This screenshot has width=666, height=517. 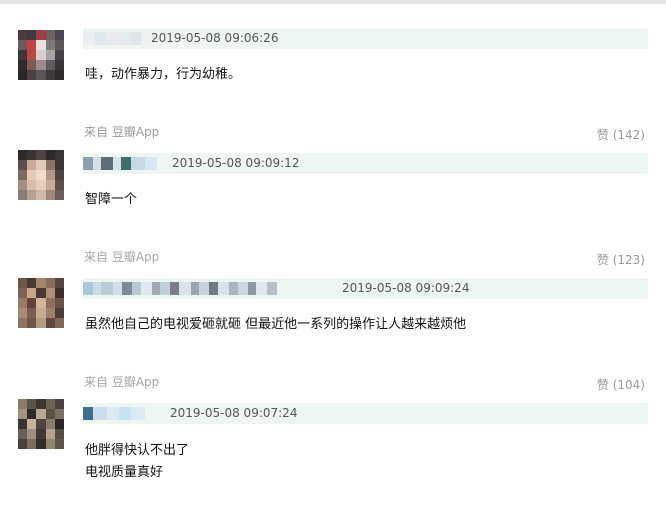 I want to click on comment-time: 2019-05-08 09:06:26, so click(x=215, y=38).